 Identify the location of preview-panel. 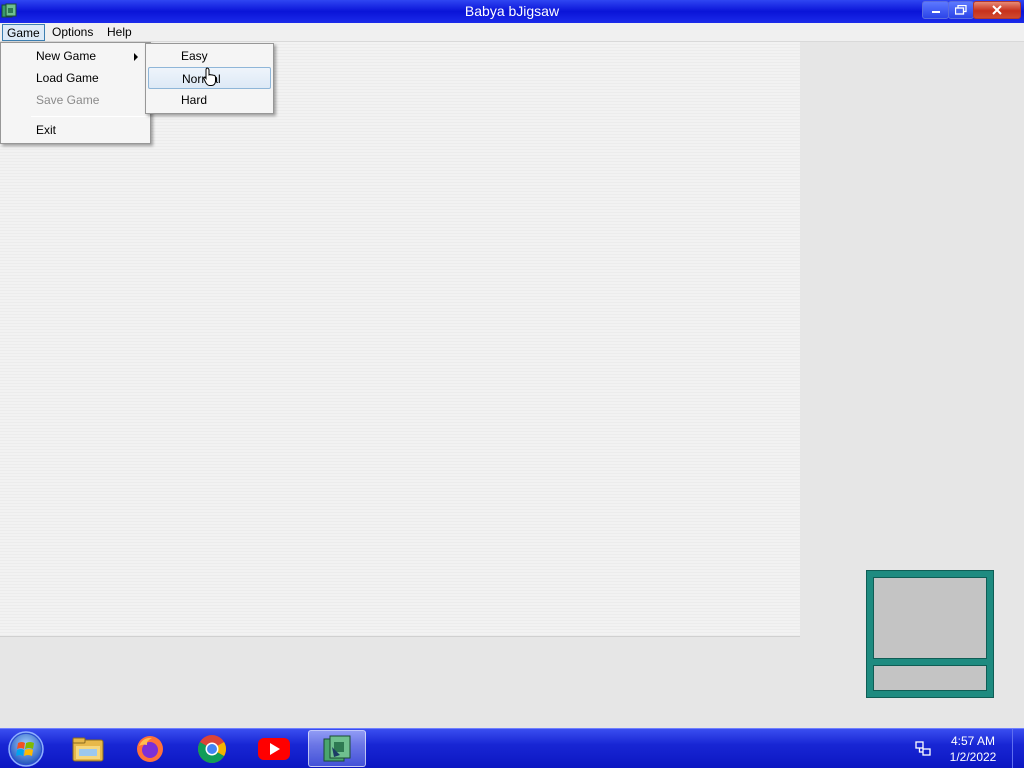
(930, 634).